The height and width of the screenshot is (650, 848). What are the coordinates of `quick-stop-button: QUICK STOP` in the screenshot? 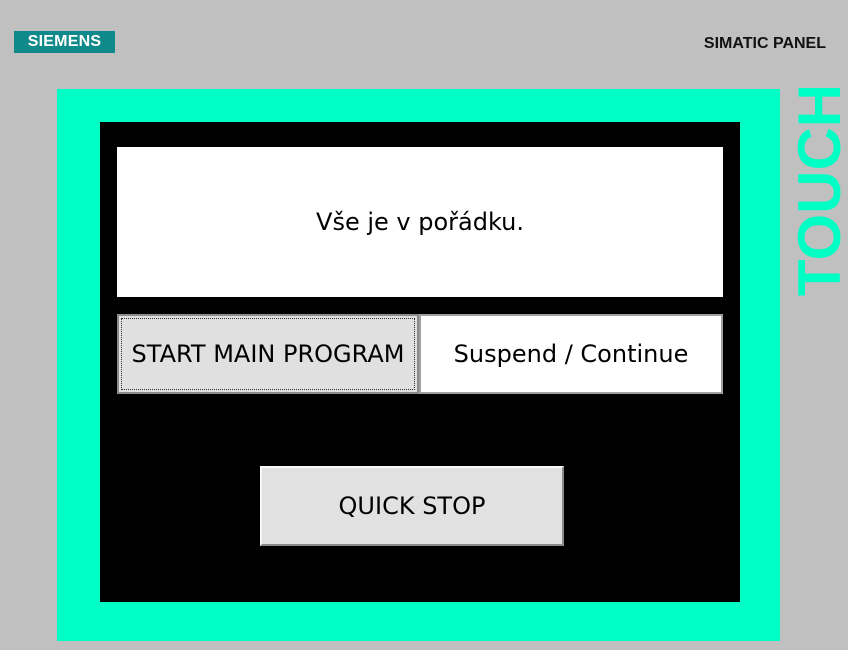 It's located at (412, 506).